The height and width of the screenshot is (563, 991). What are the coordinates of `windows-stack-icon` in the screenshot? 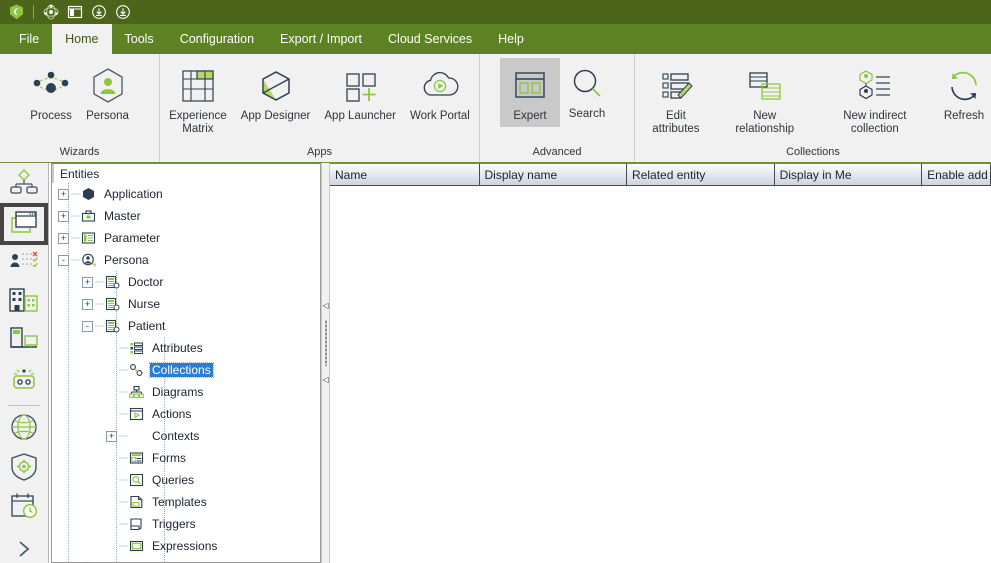 It's located at (24, 224).